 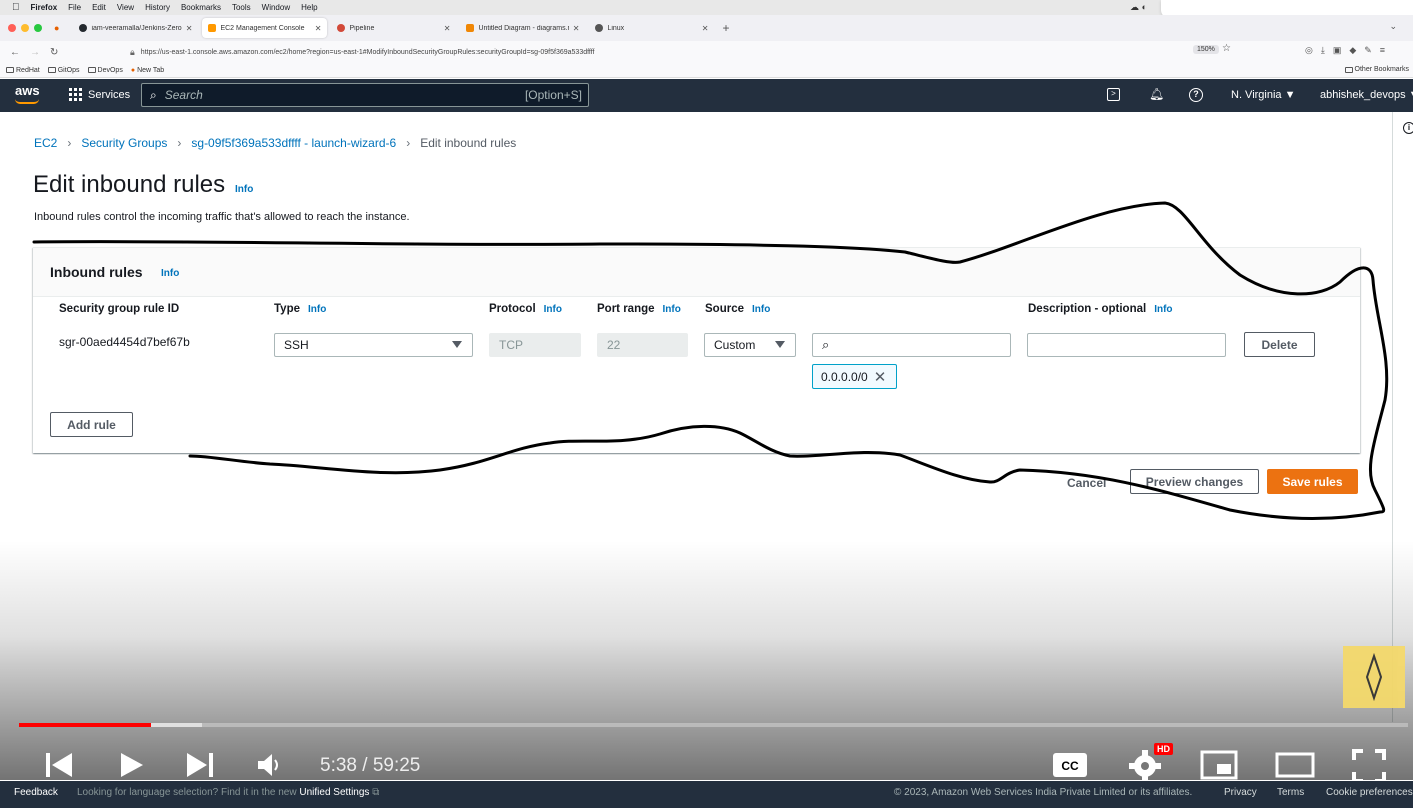 What do you see at coordinates (376, 792) in the screenshot?
I see `external-link-icon: ⧉` at bounding box center [376, 792].